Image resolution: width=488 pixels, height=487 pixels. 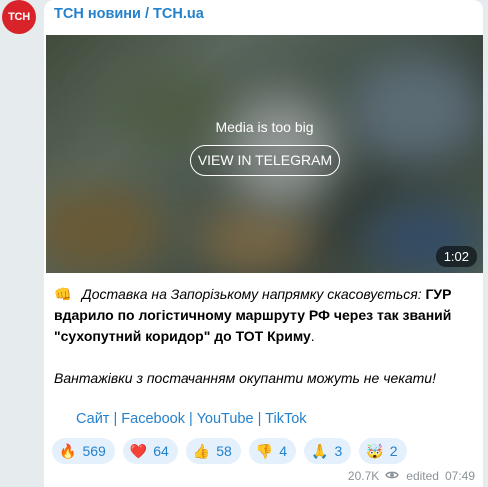 I want to click on mind-blown-icon: 🤯, so click(x=375, y=450).